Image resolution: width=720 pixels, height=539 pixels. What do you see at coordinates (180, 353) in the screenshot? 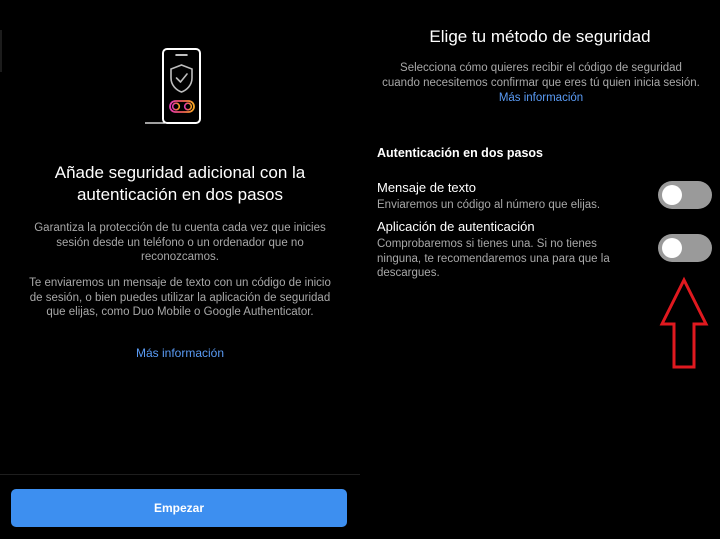
I see `left-more-info-link: Más información` at bounding box center [180, 353].